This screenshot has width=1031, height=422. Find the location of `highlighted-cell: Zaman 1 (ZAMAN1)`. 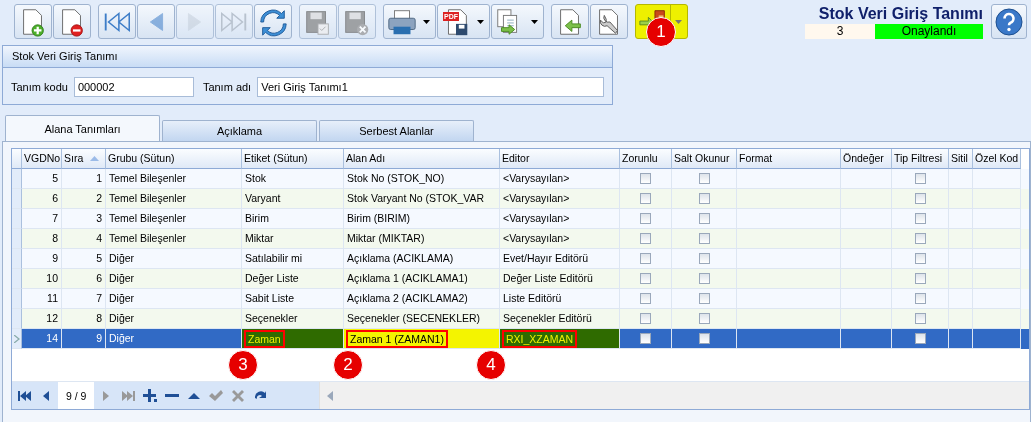

highlighted-cell: Zaman 1 (ZAMAN1) is located at coordinates (397, 338).